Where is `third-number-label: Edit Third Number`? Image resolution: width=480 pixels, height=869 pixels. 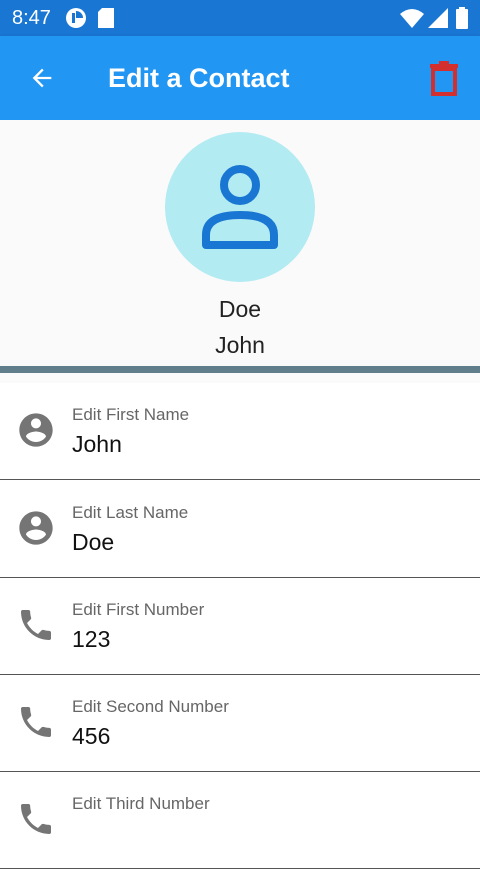 third-number-label: Edit Third Number is located at coordinates (141, 803).